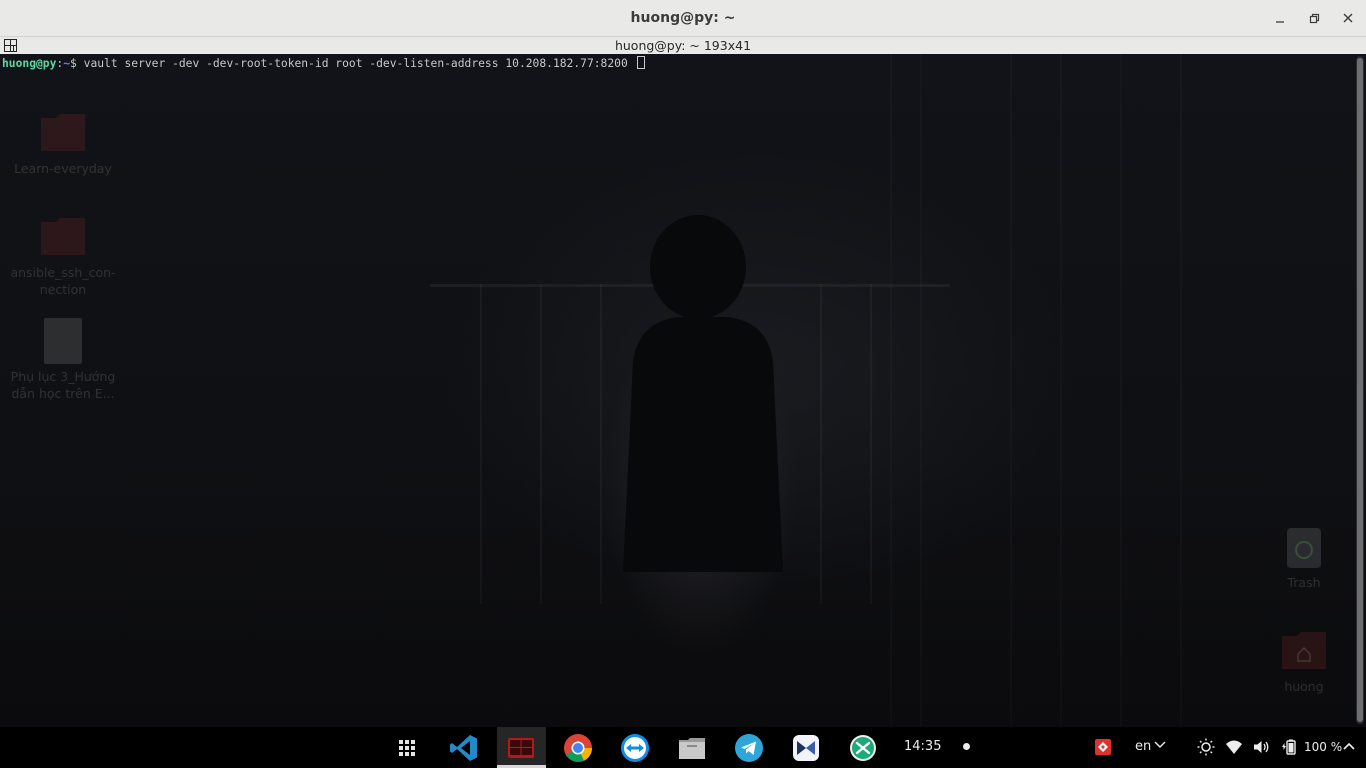 This screenshot has width=1366, height=768. What do you see at coordinates (703, 393) in the screenshot?
I see `wallpaper-silhouette` at bounding box center [703, 393].